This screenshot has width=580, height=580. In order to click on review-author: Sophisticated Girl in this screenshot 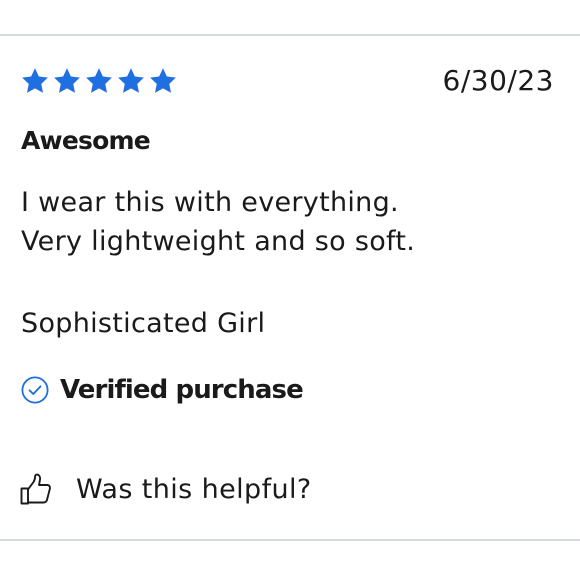, I will do `click(143, 323)`.